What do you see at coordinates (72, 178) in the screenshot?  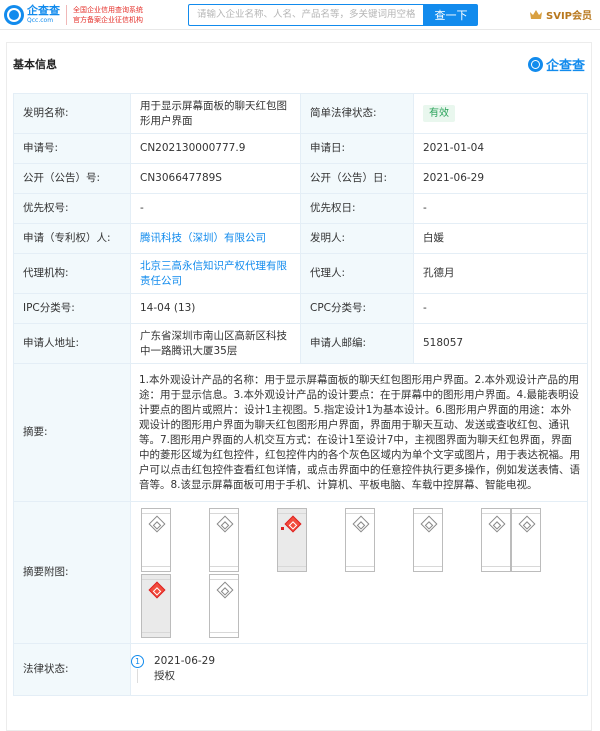 I see `pub-no-label: 公开（公告）号:` at bounding box center [72, 178].